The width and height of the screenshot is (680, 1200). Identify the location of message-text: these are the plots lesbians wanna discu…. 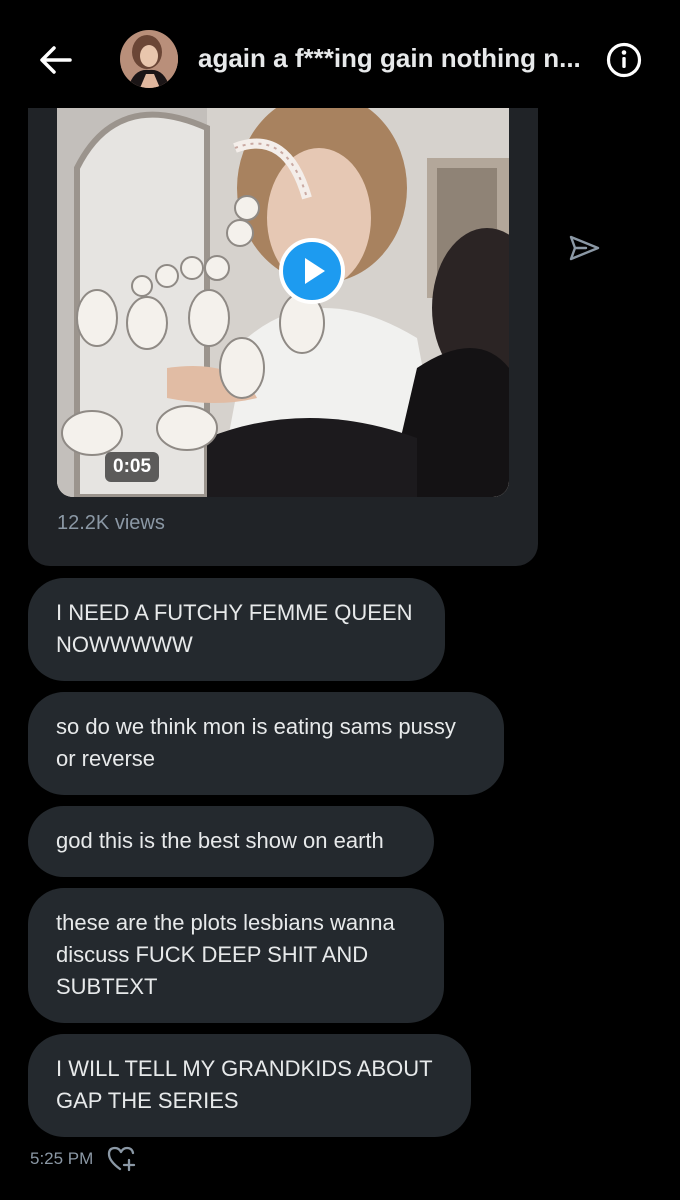
(225, 954).